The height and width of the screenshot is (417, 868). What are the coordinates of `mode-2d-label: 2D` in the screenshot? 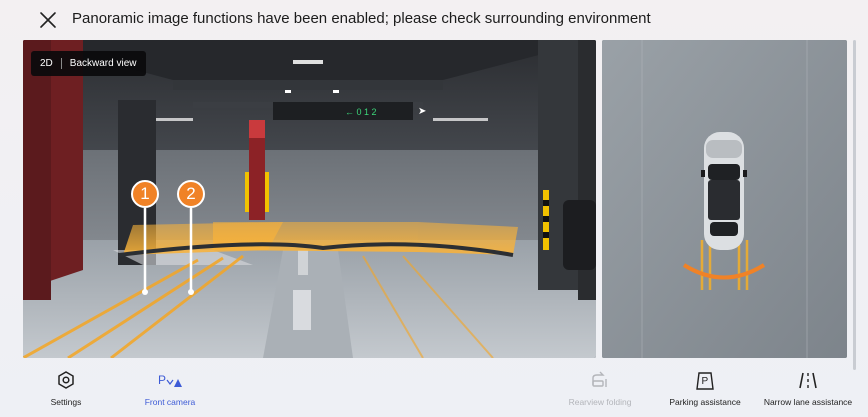 It's located at (51, 63).